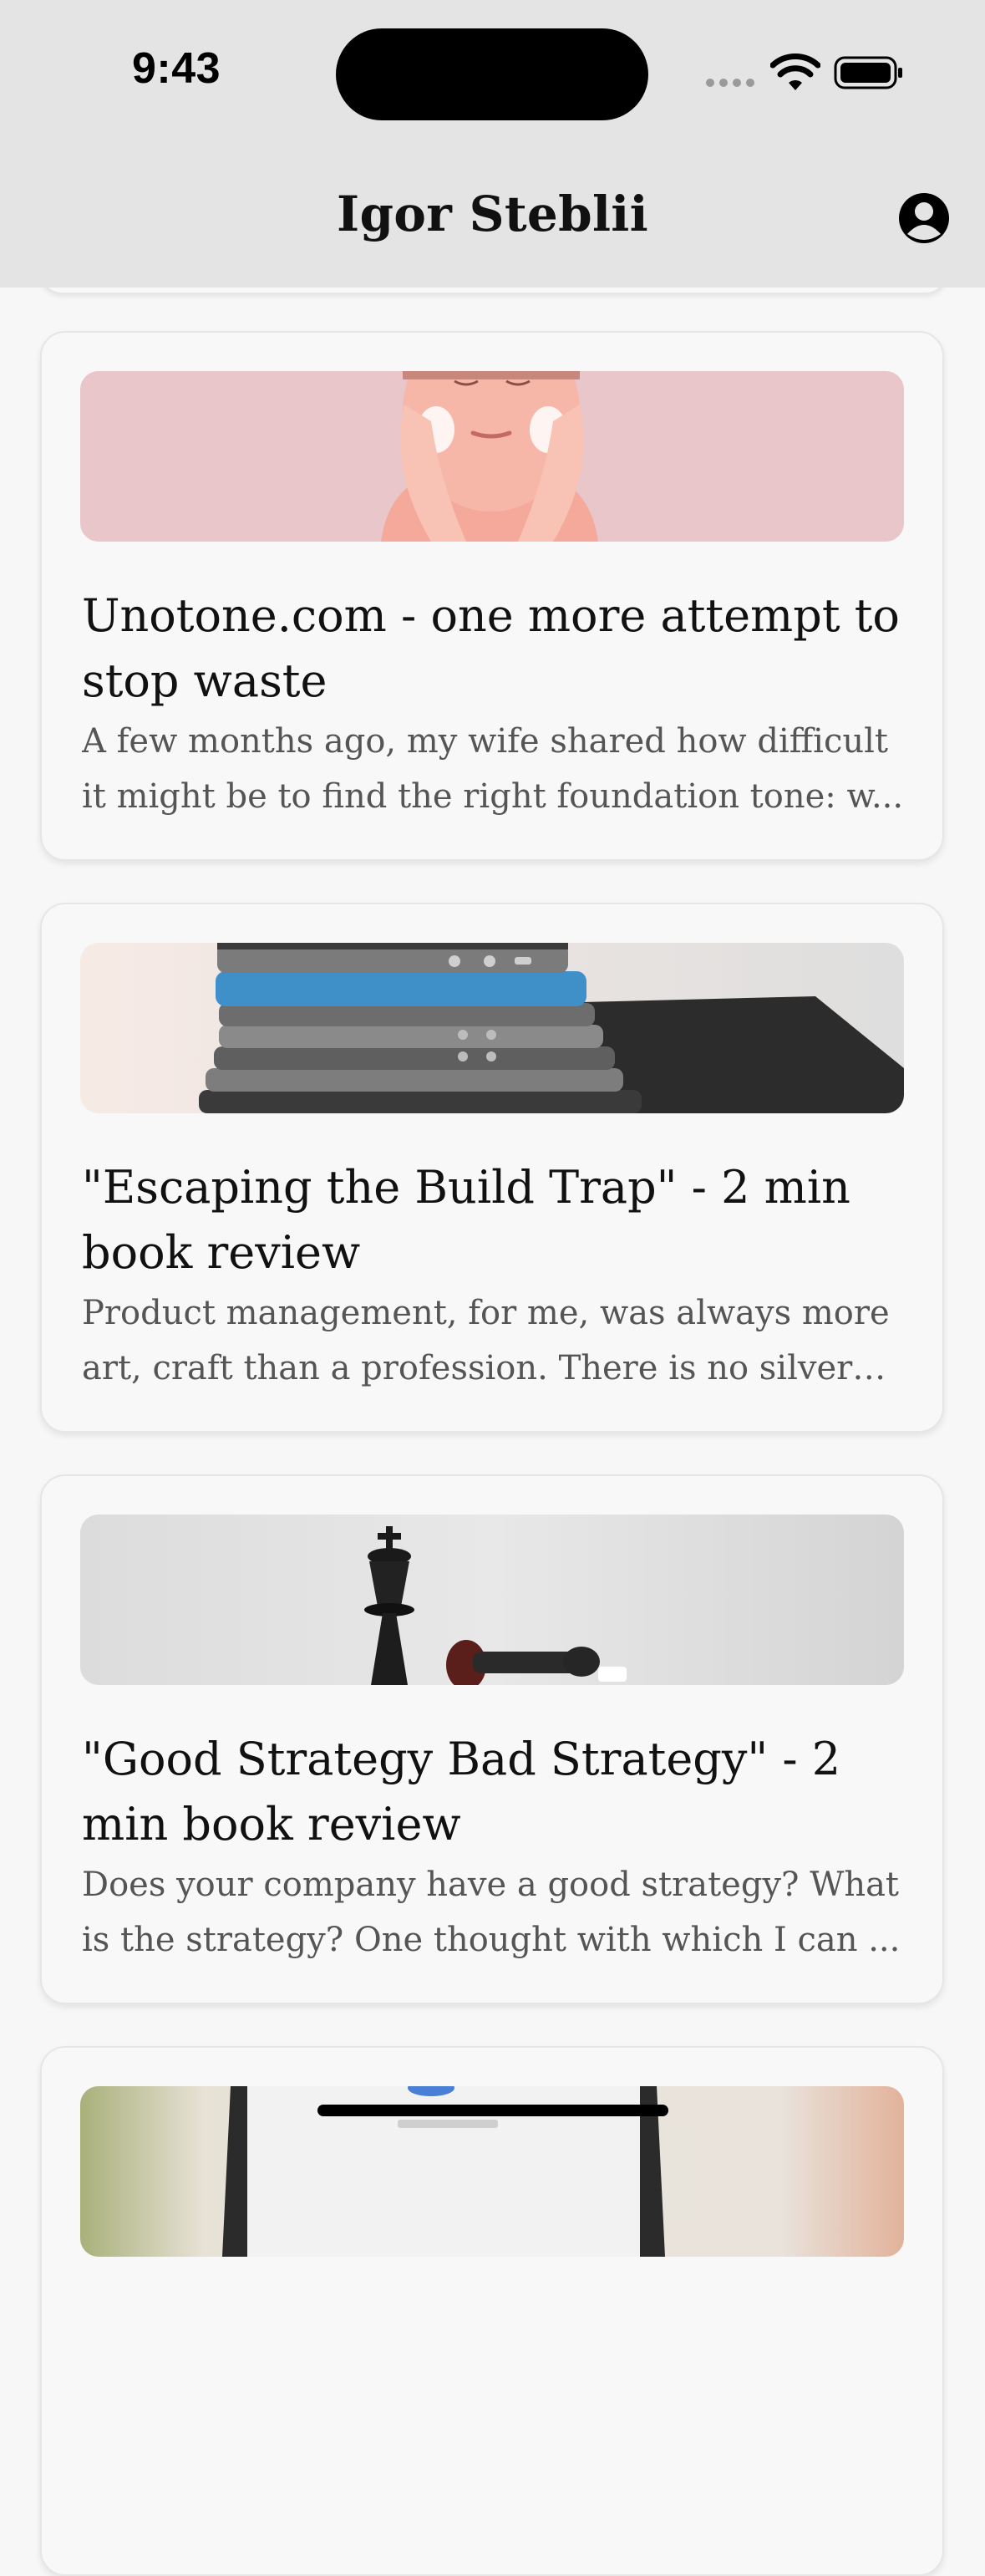  I want to click on status-time: 9:43, so click(176, 68).